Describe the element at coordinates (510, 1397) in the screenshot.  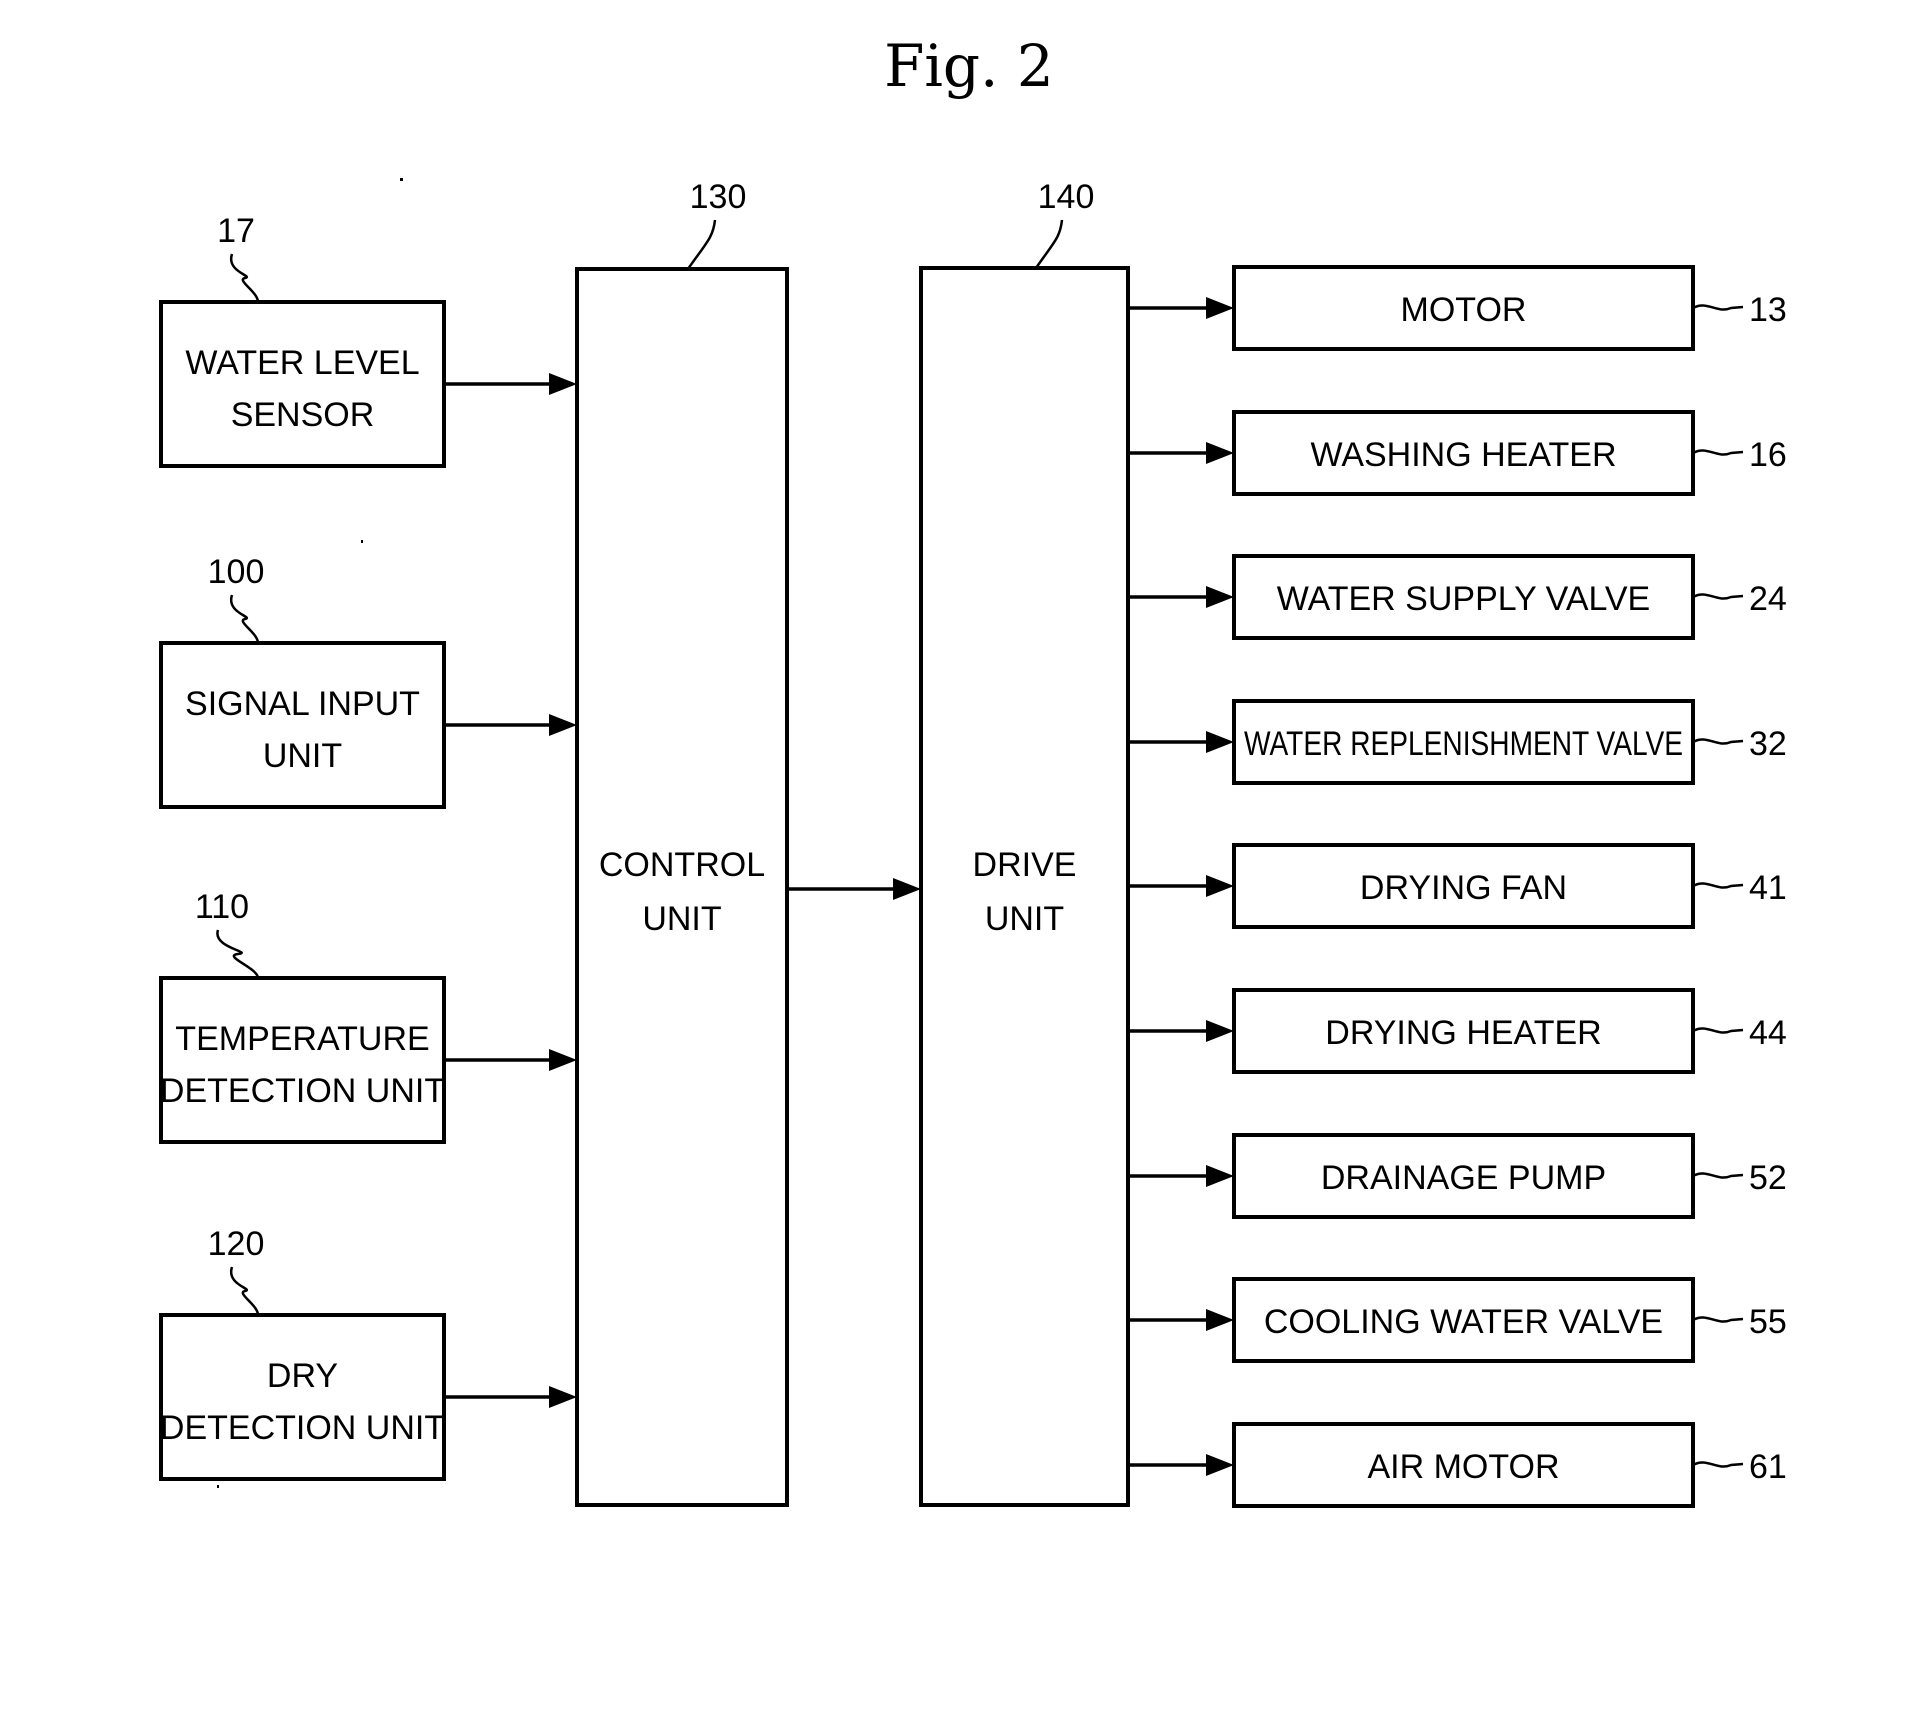
I see `arrow-dry-detection-unit-to-control` at that location.